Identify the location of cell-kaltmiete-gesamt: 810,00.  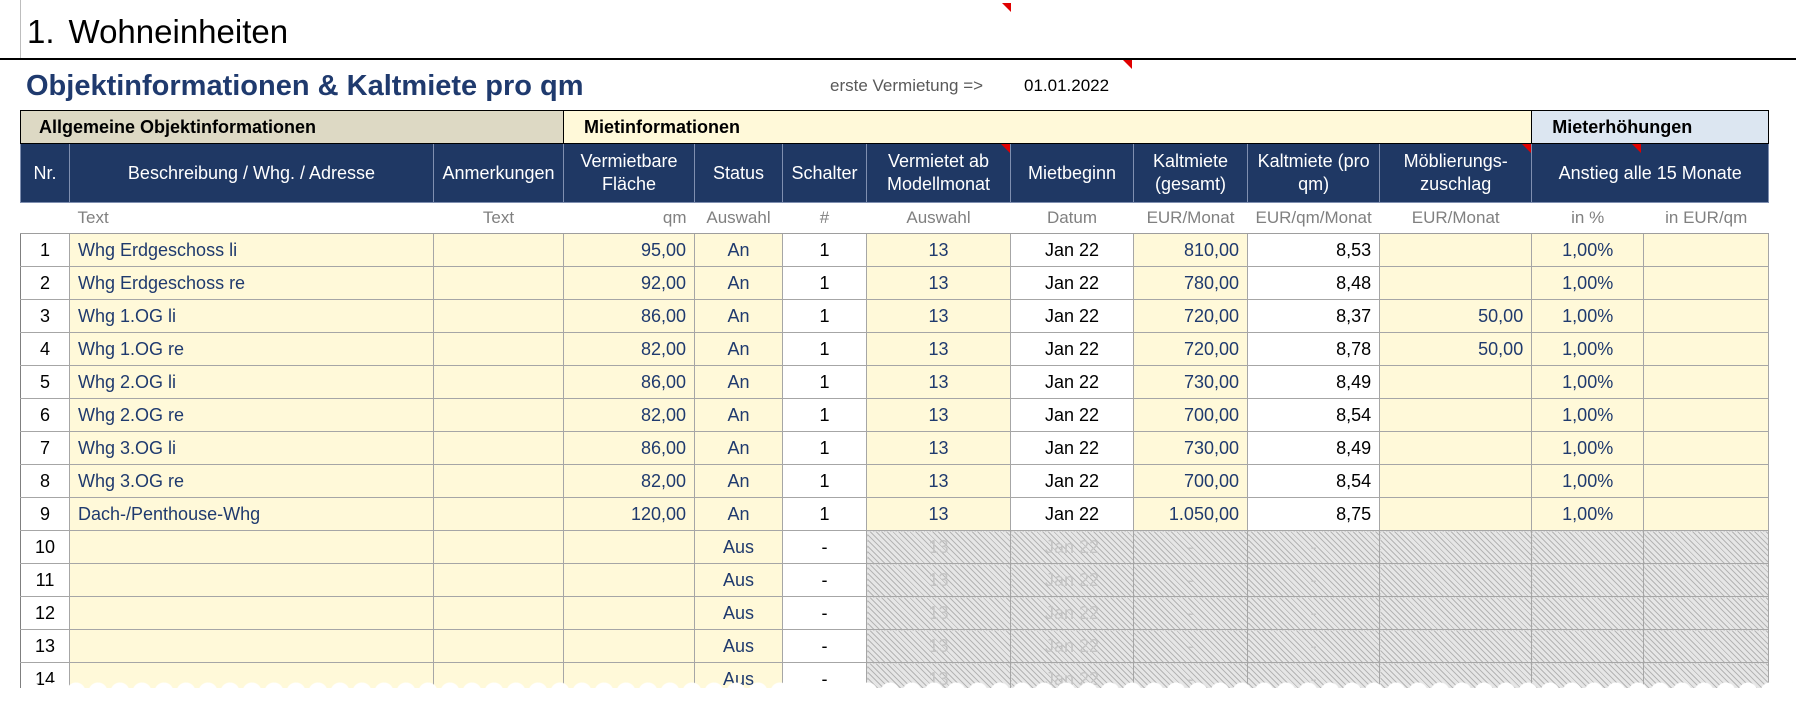
(1190, 250).